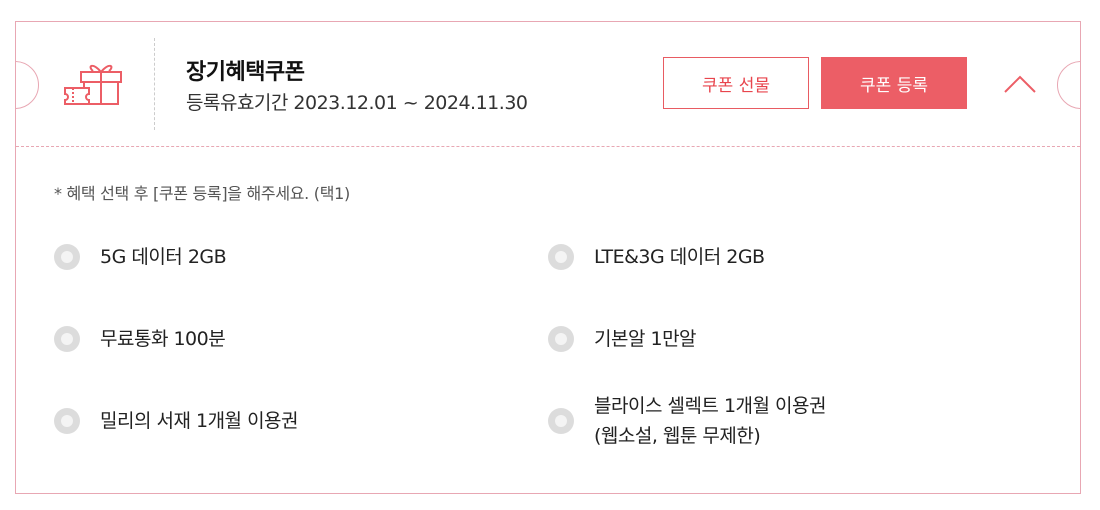 This screenshot has width=1100, height=510. I want to click on selection-note: * 혜택 선택 후 [쿠폰 등록]을 해주세요. (택1), so click(202, 193).